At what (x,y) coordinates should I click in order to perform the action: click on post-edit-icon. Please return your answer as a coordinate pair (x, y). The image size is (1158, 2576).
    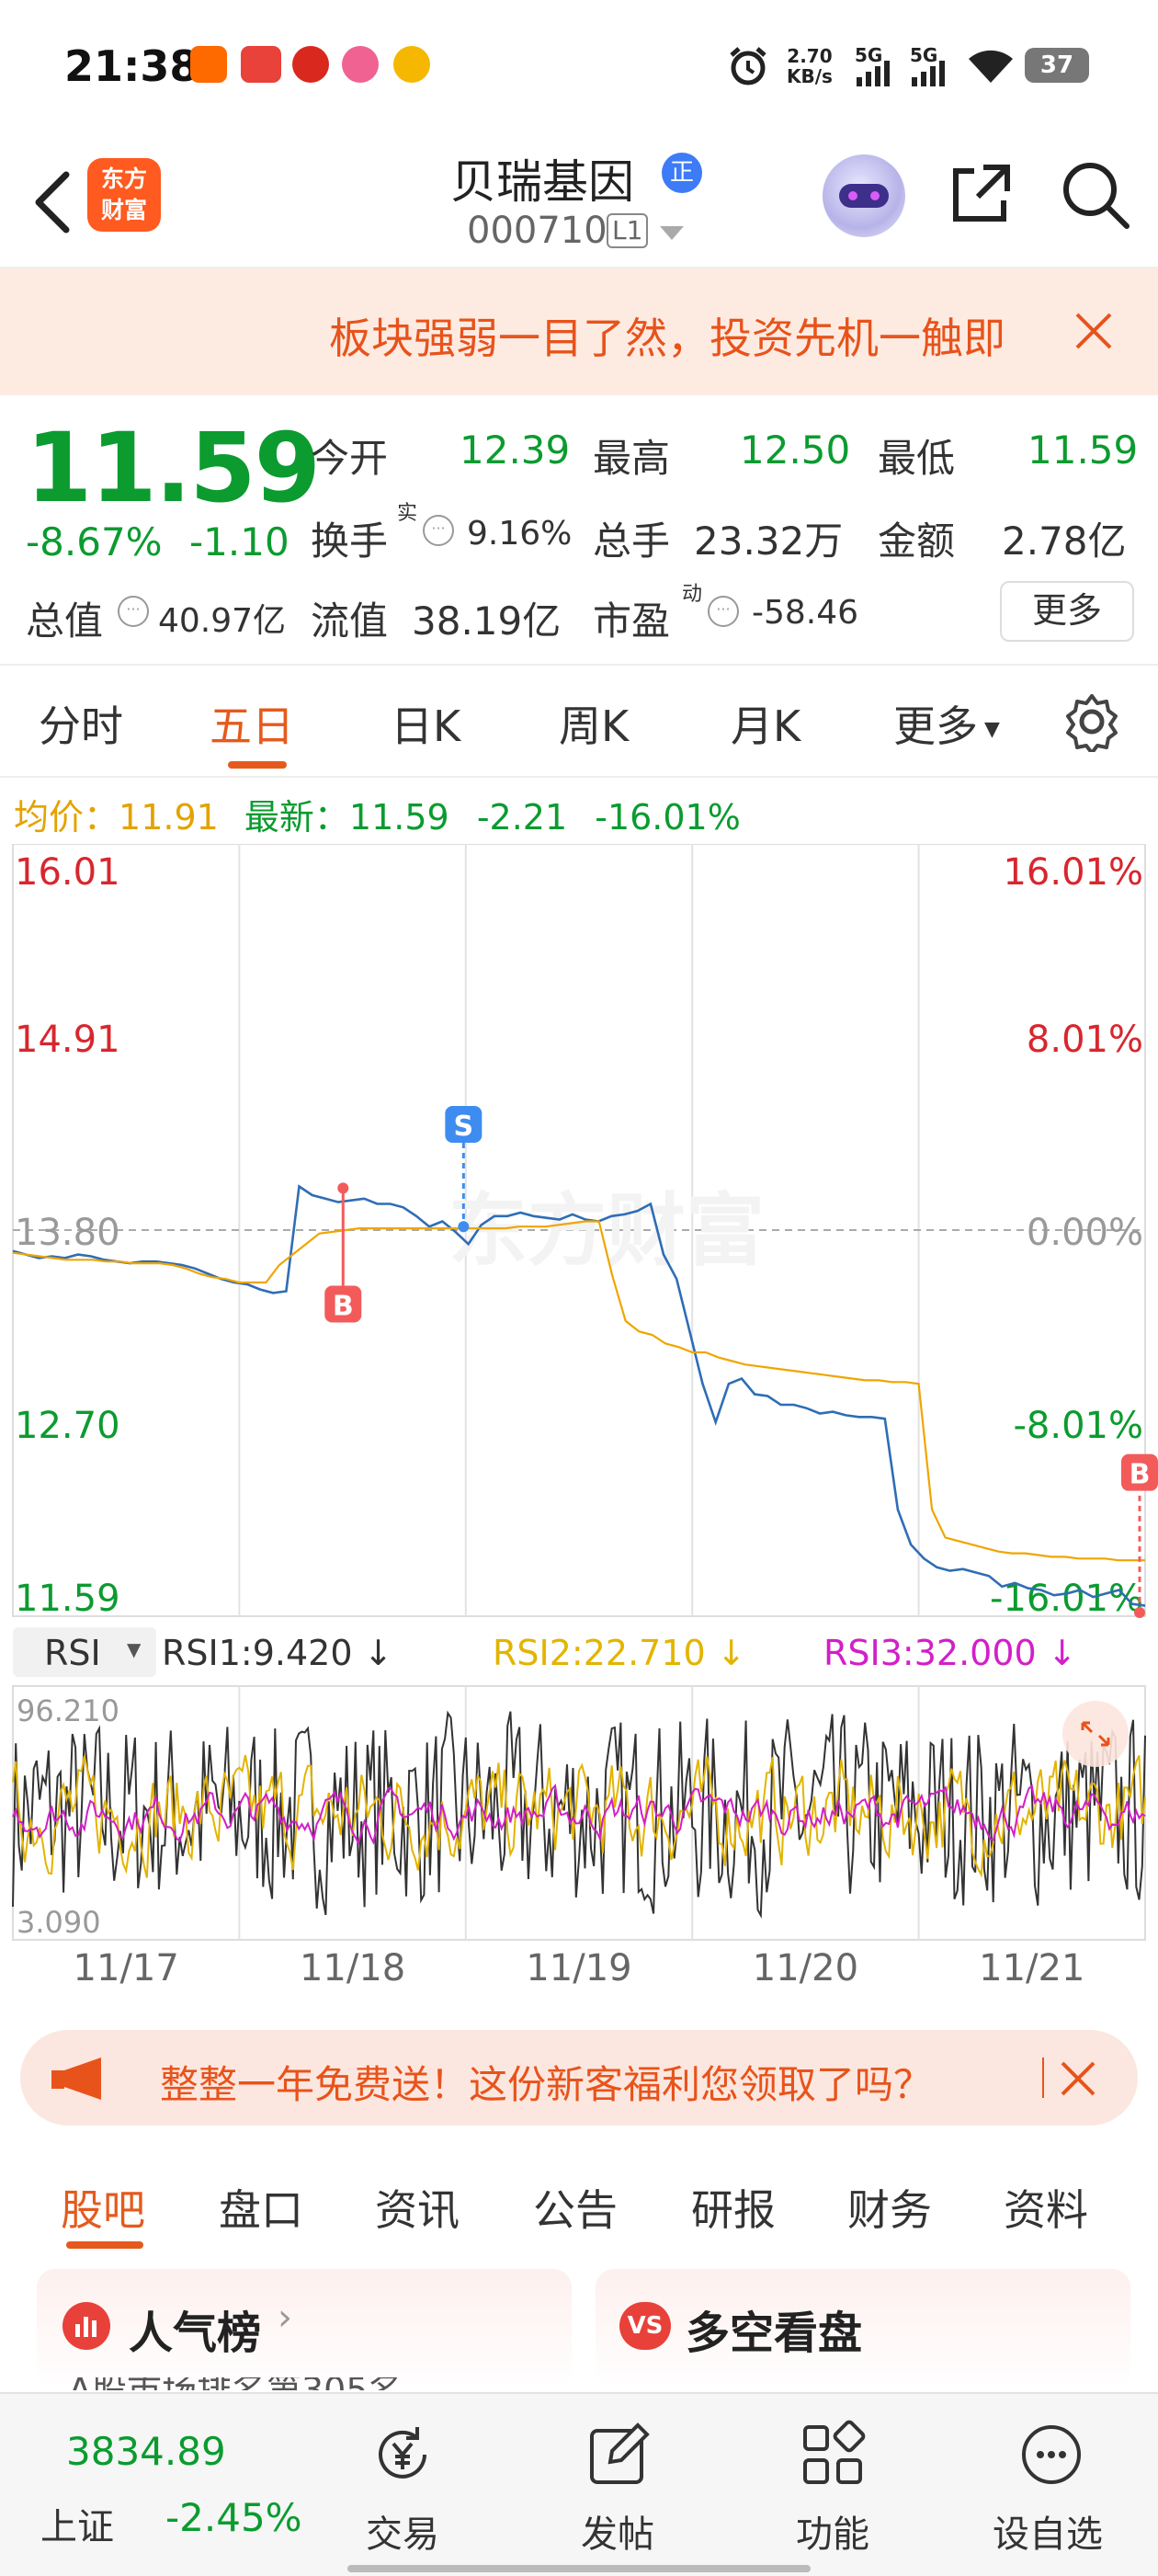
    Looking at the image, I should click on (619, 2455).